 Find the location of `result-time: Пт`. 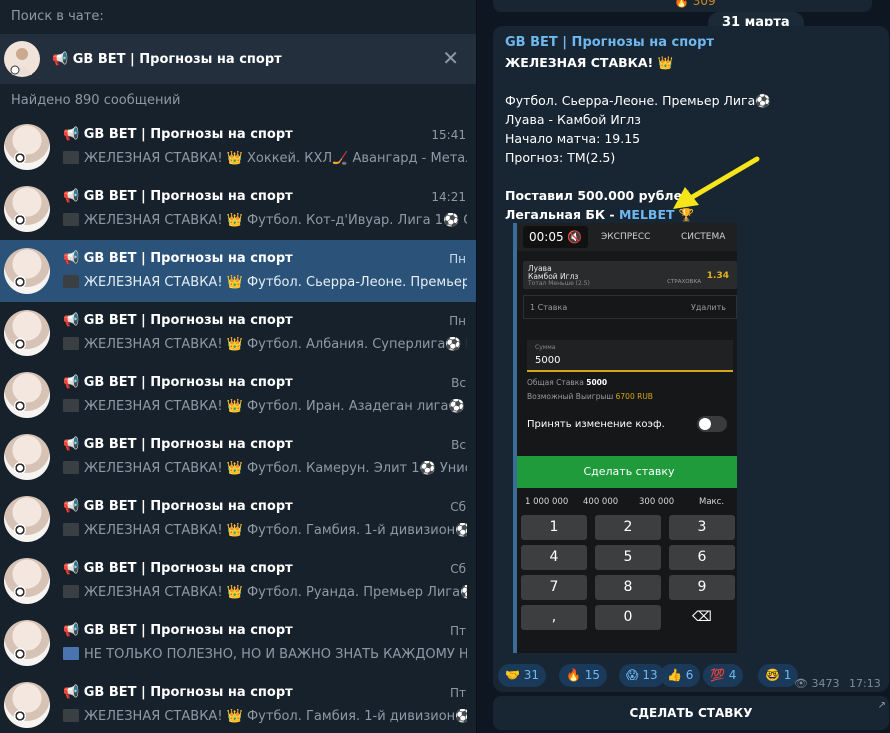

result-time: Пт is located at coordinates (457, 631).